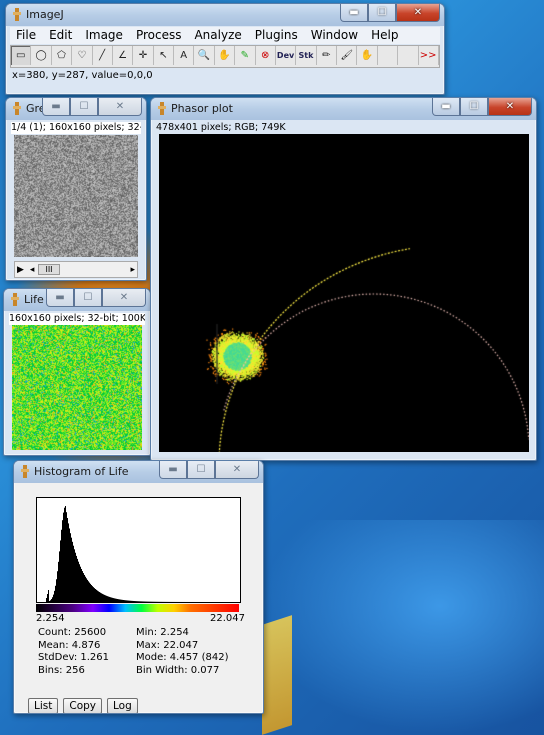  What do you see at coordinates (77, 387) in the screenshot?
I see `life-image-canvas` at bounding box center [77, 387].